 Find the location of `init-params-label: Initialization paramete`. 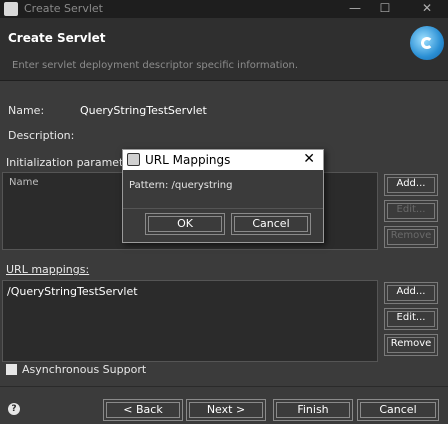

init-params-label: Initialization paramete is located at coordinates (68, 162).